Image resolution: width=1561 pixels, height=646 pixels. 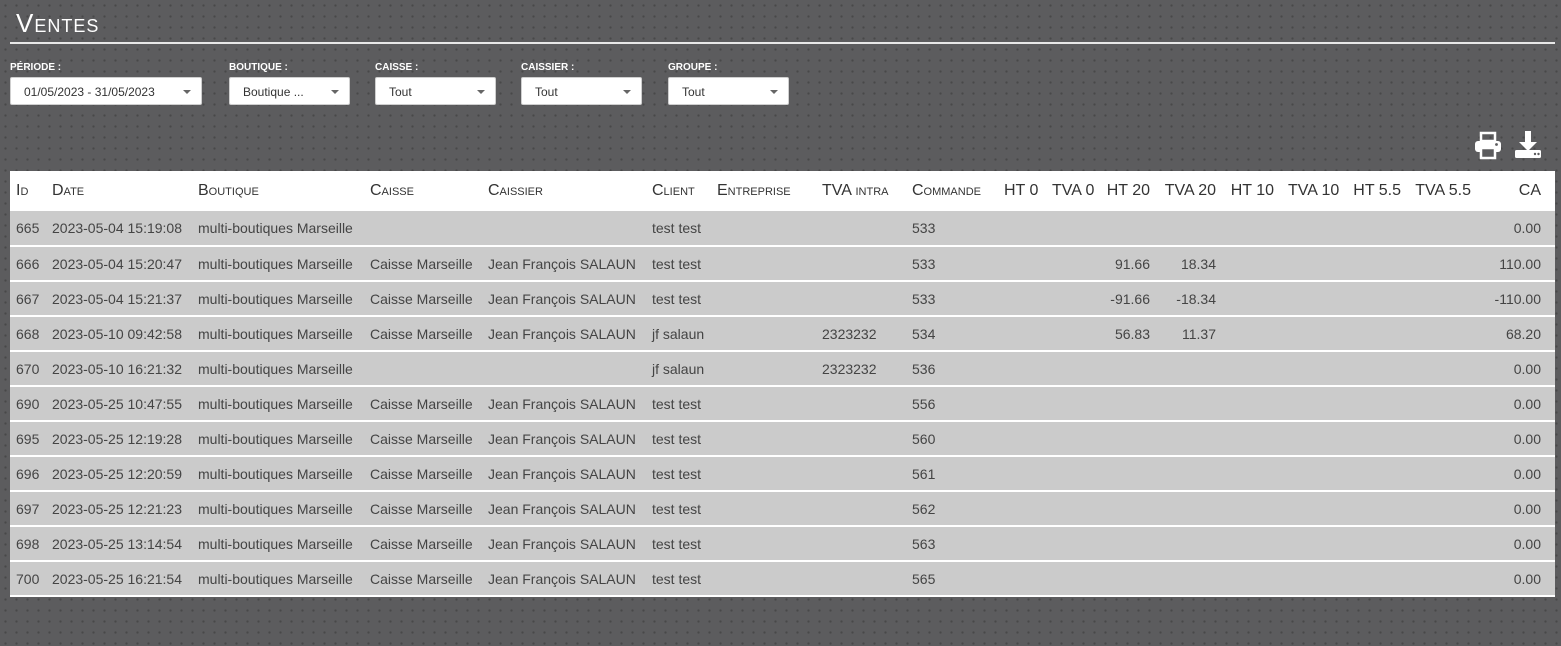 I want to click on column-header: TVA 10, so click(x=1320, y=191).